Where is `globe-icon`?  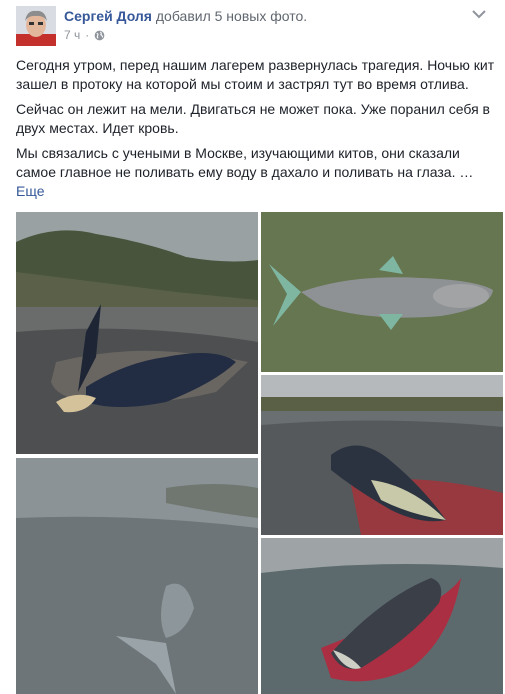
globe-icon is located at coordinates (99, 35).